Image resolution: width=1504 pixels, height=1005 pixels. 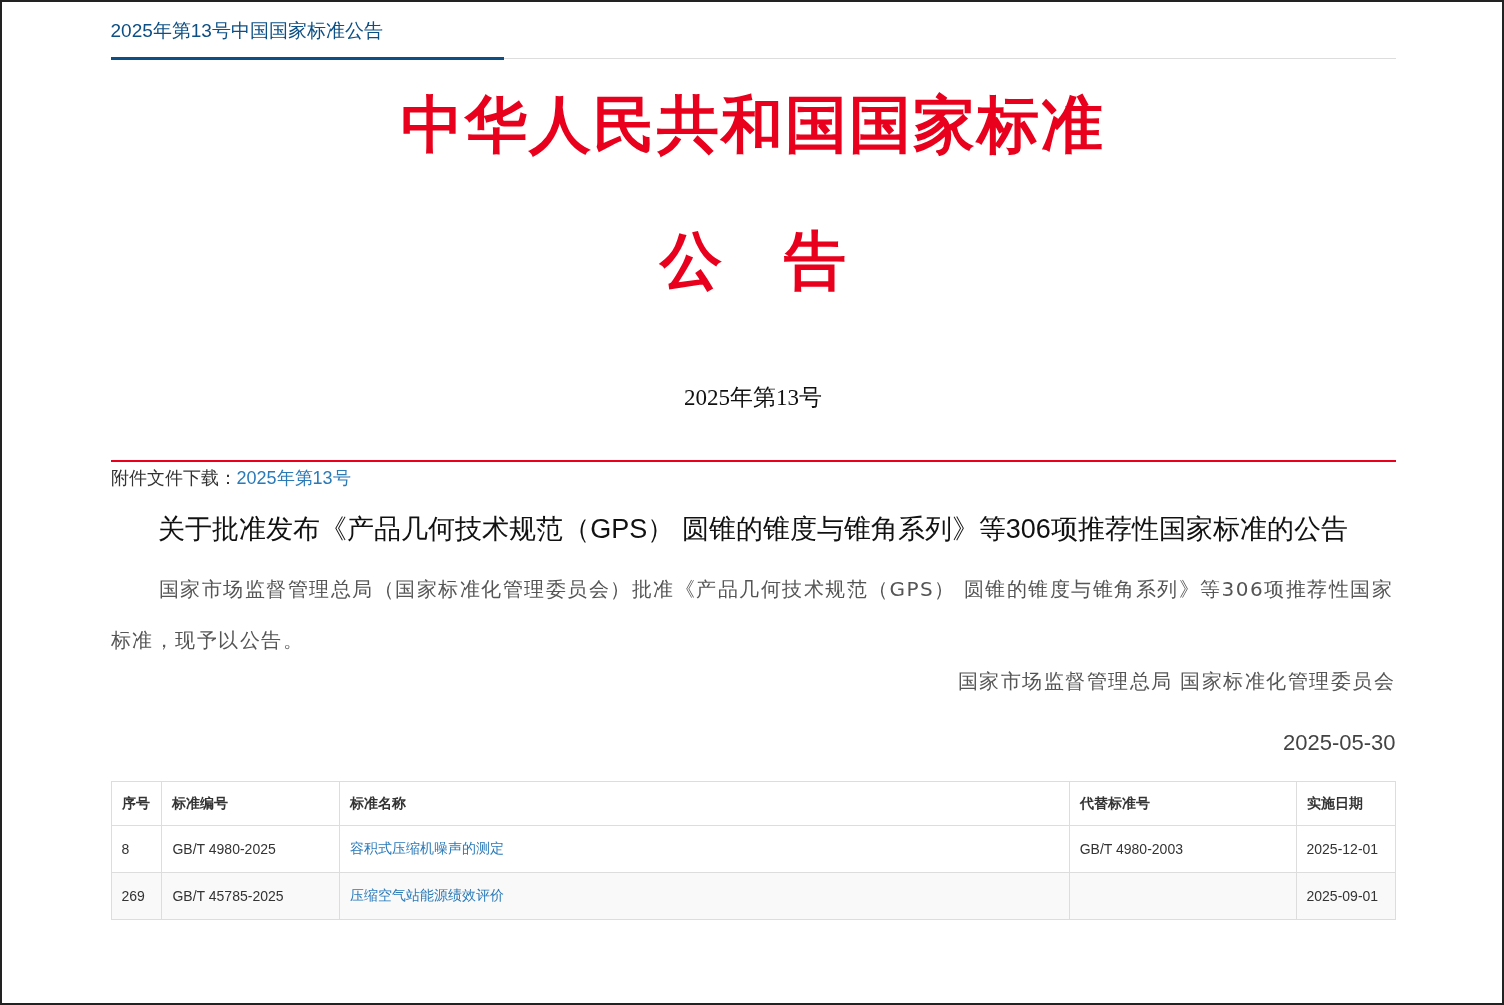 I want to click on column-header: 实施日期, so click(x=1345, y=803).